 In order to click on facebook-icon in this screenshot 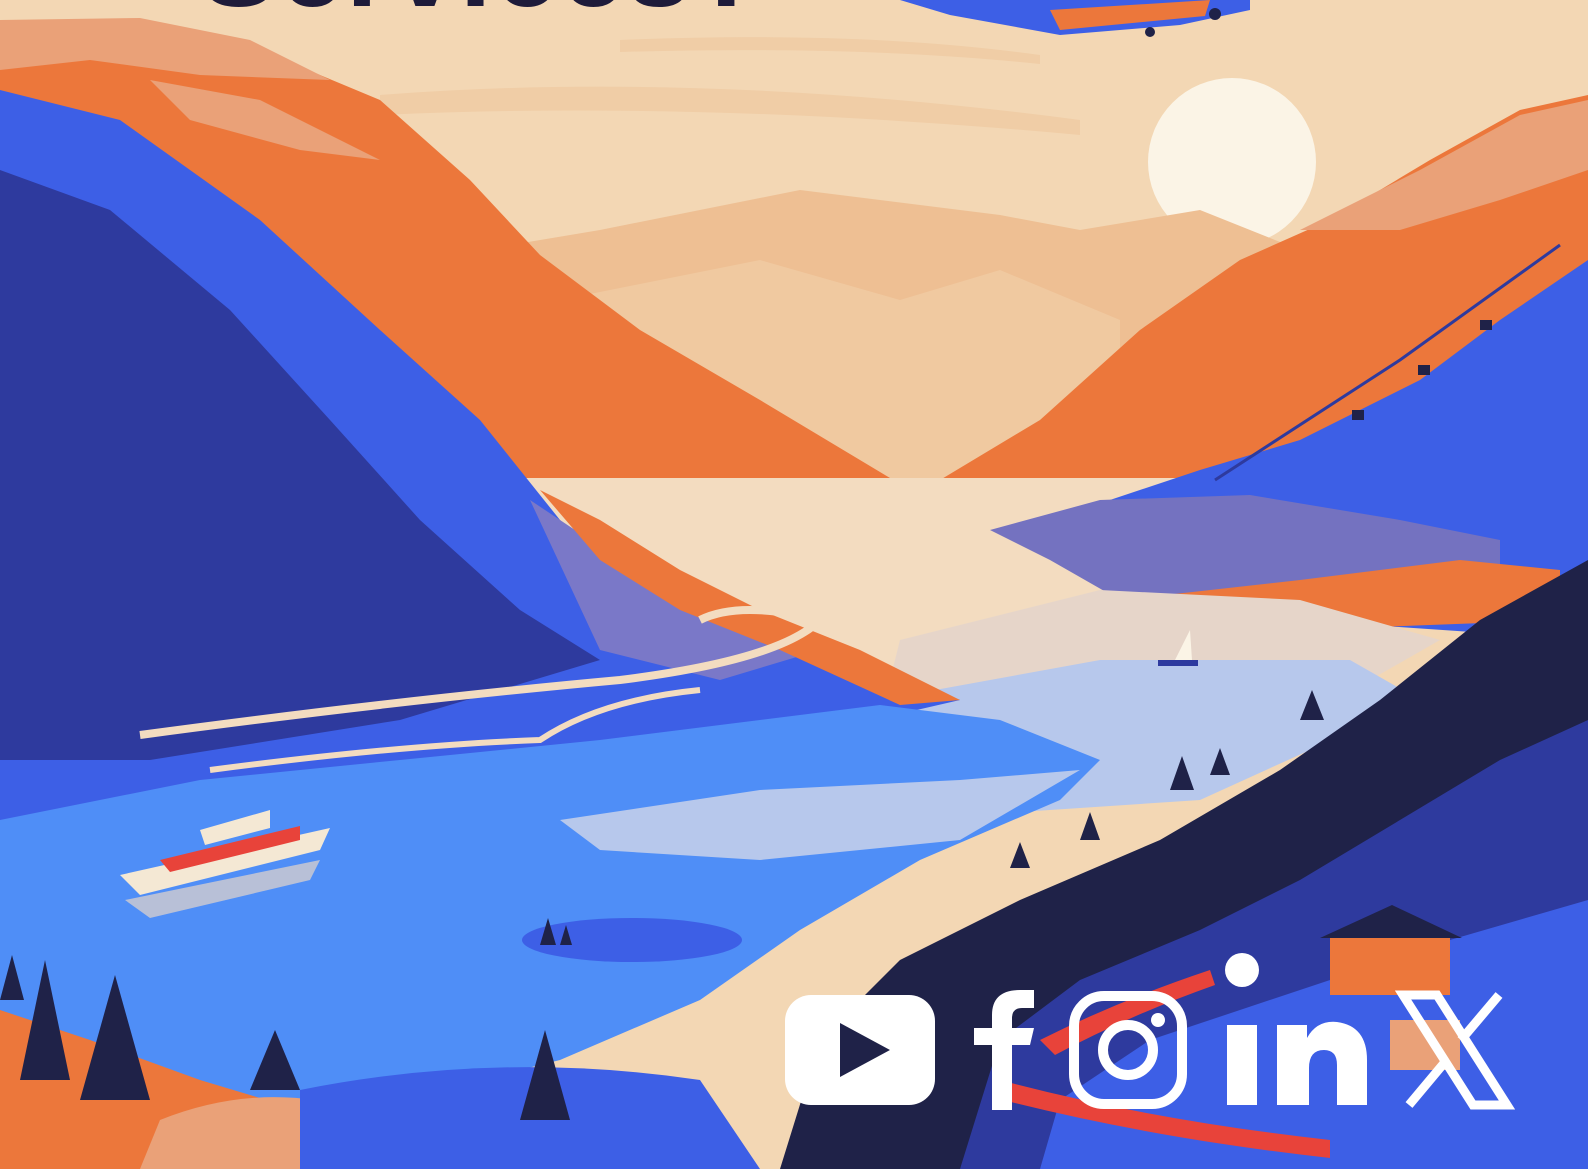, I will do `click(1002, 1050)`.